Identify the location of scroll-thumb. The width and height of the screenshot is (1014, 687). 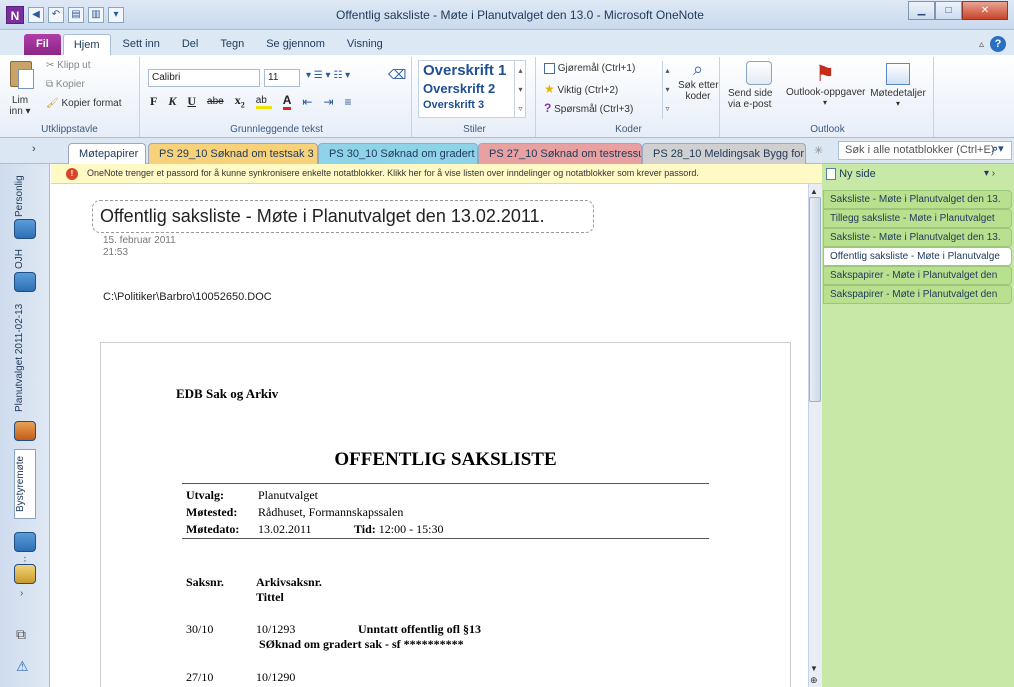
(815, 299).